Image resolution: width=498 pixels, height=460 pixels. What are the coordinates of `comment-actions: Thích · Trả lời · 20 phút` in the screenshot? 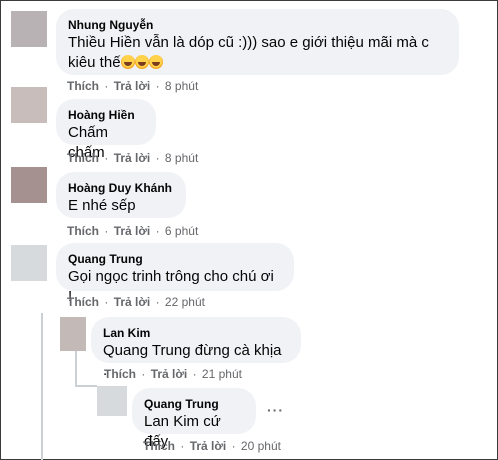 It's located at (212, 446).